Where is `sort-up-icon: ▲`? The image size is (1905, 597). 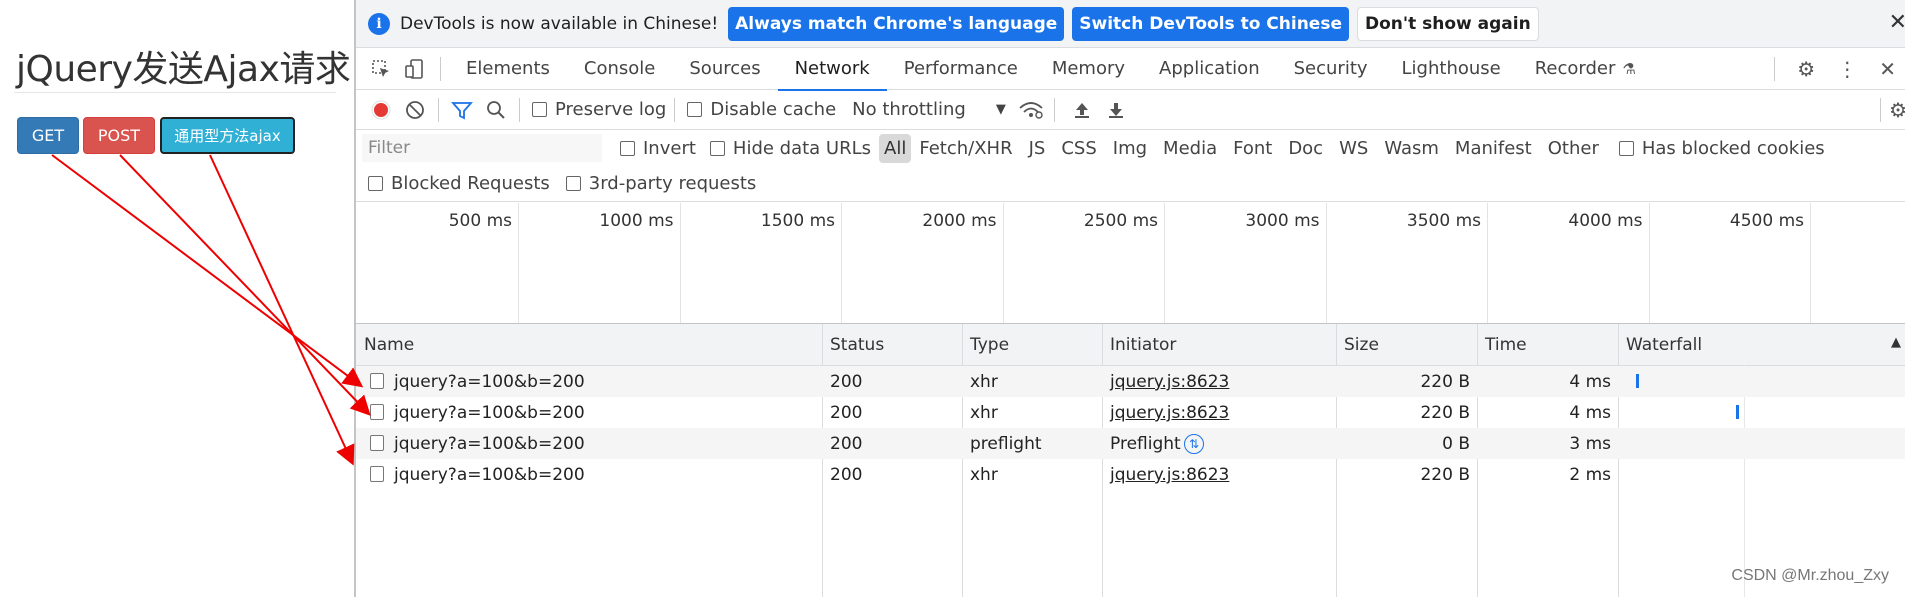
sort-up-icon: ▲ is located at coordinates (1896, 342).